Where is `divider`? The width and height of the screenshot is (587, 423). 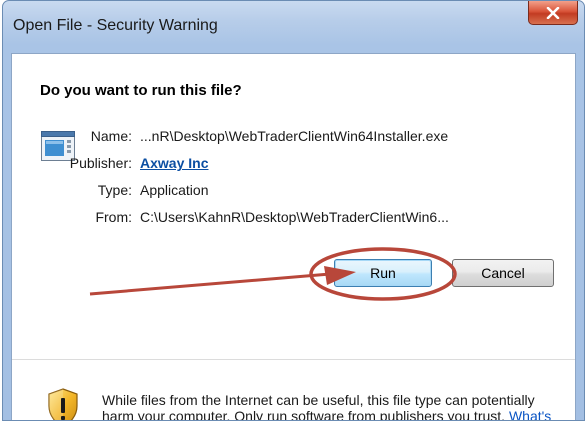
divider is located at coordinates (293, 359).